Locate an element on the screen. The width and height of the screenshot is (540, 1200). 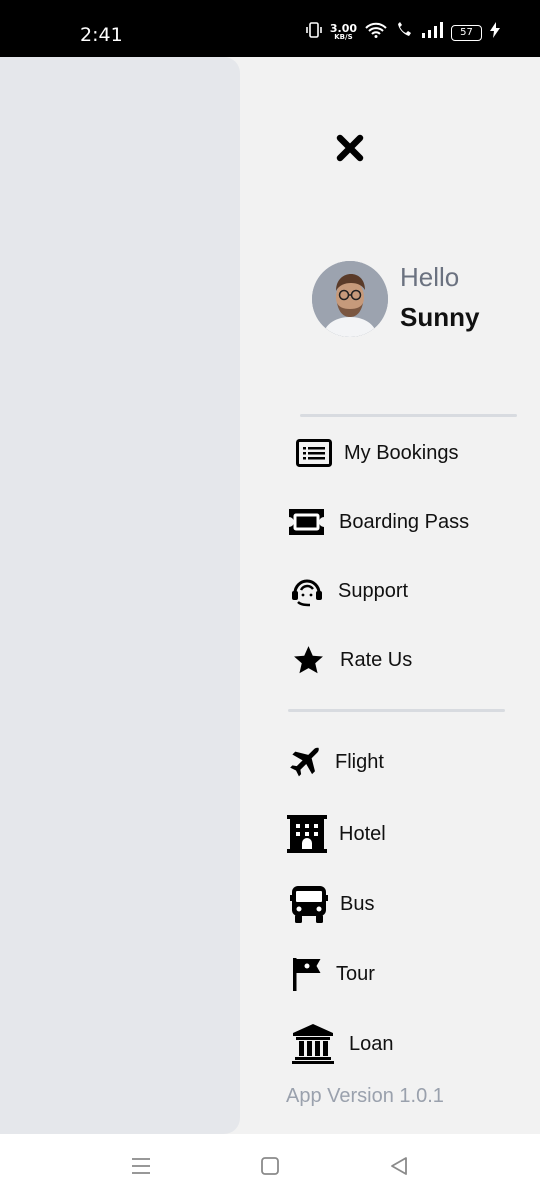
menu-item-hotel: Hotel is located at coordinates (336, 834).